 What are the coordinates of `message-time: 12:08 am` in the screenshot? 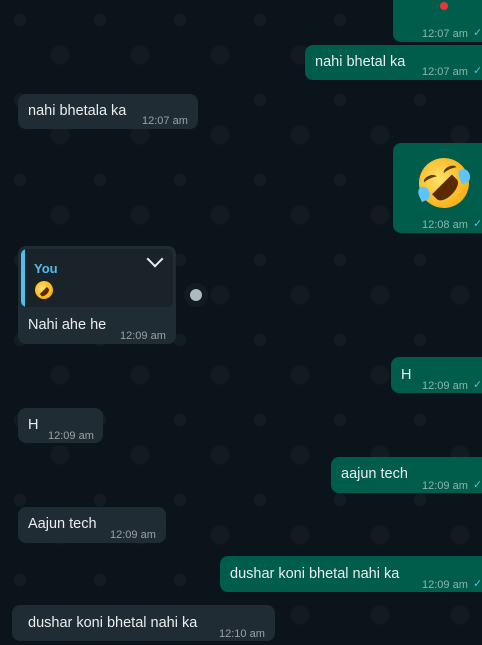 It's located at (445, 225).